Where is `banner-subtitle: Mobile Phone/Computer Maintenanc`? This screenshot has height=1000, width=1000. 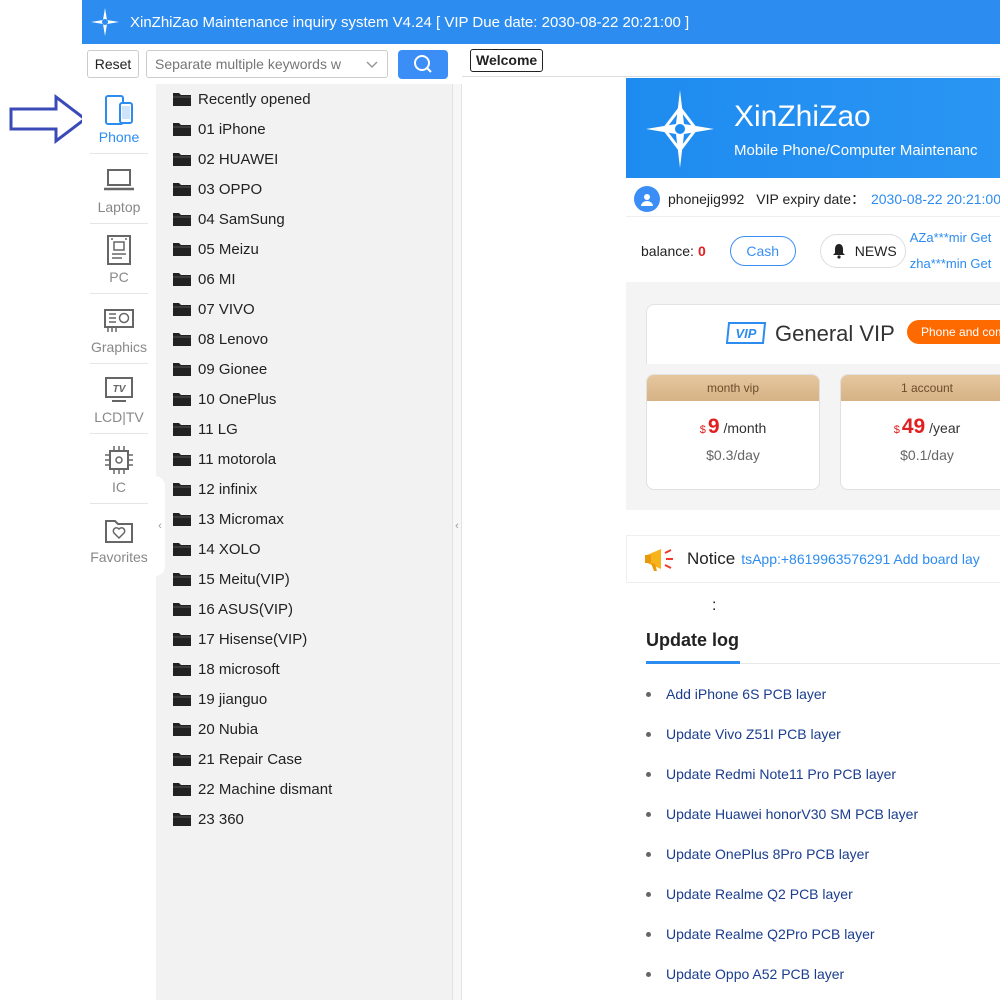 banner-subtitle: Mobile Phone/Computer Maintenanc is located at coordinates (856, 150).